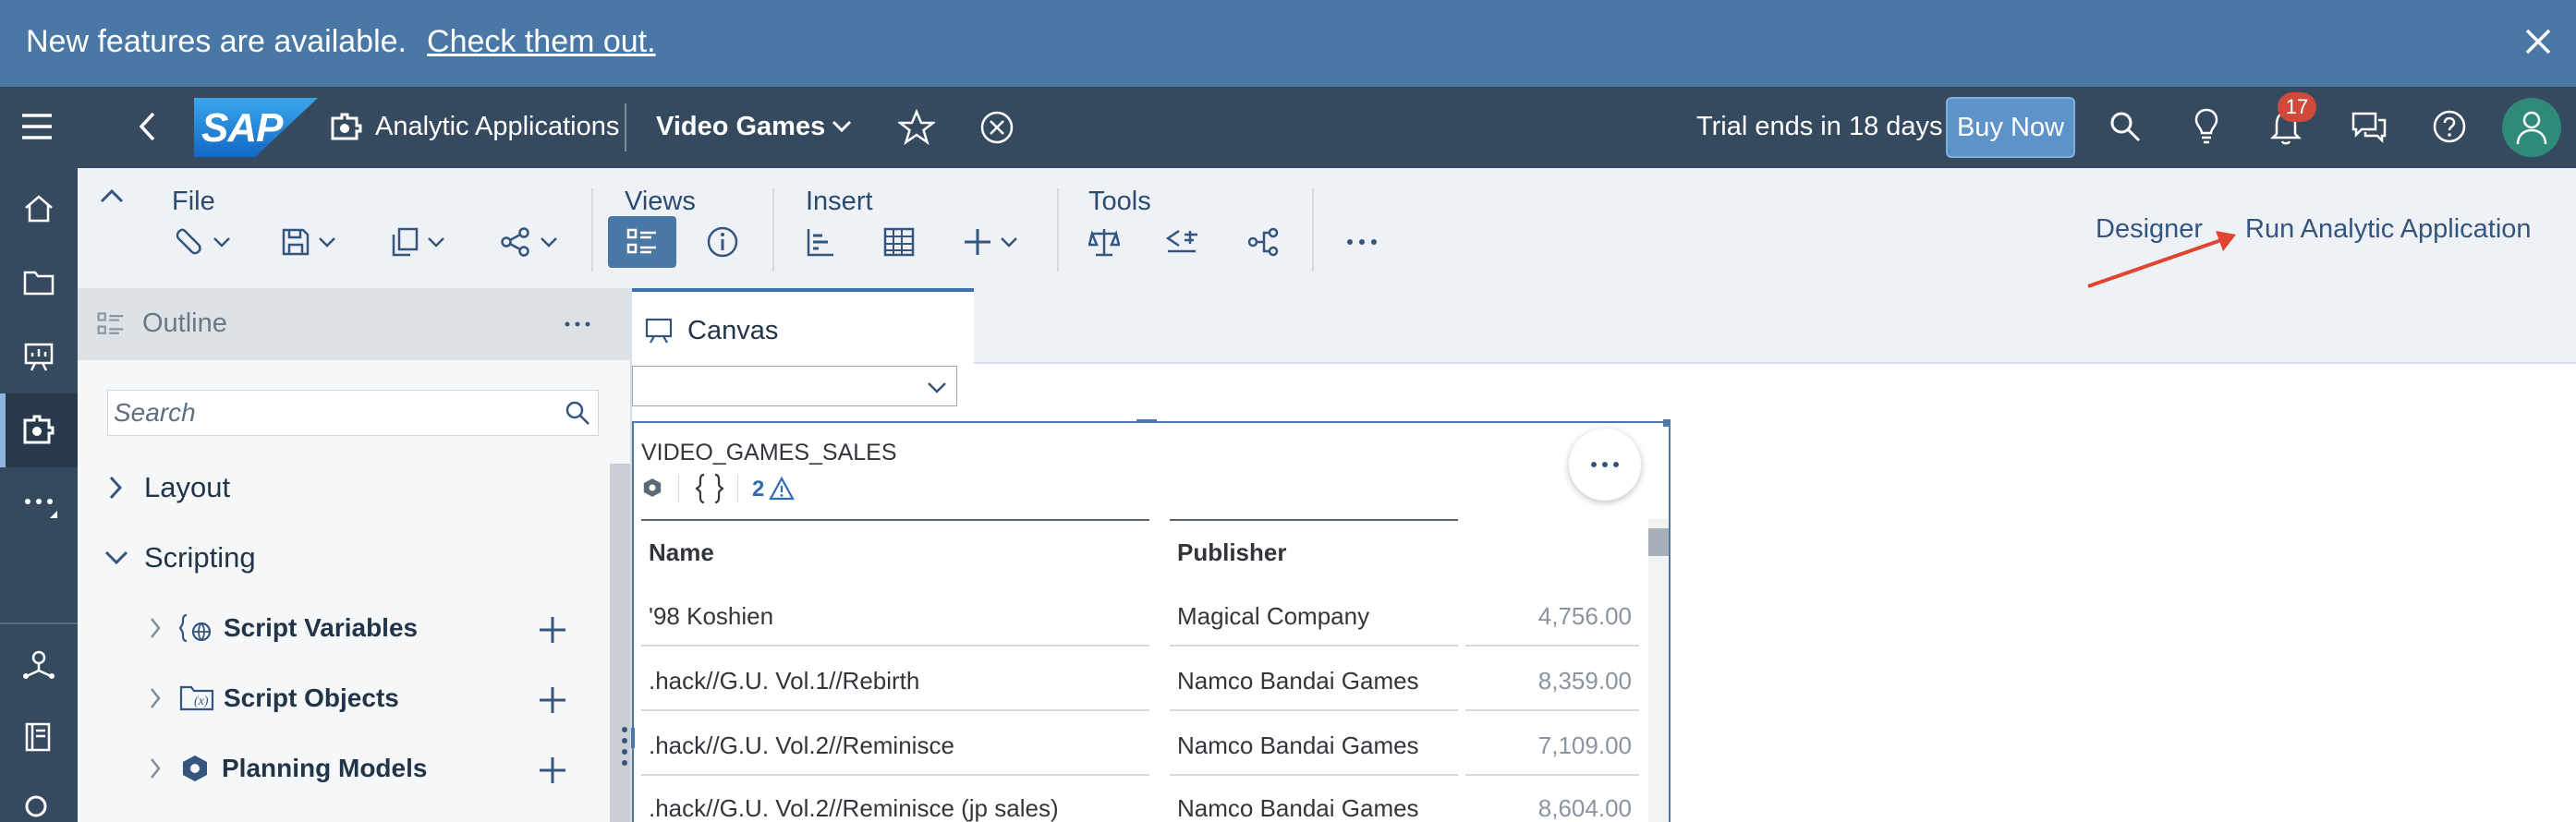  I want to click on header-top-border, so click(1314, 520).